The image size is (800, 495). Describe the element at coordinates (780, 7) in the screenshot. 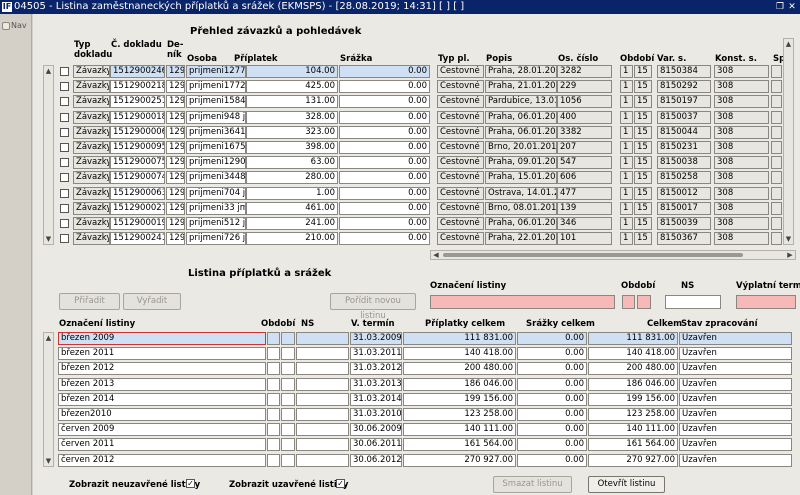

I see `restore-icon: ❐` at that location.